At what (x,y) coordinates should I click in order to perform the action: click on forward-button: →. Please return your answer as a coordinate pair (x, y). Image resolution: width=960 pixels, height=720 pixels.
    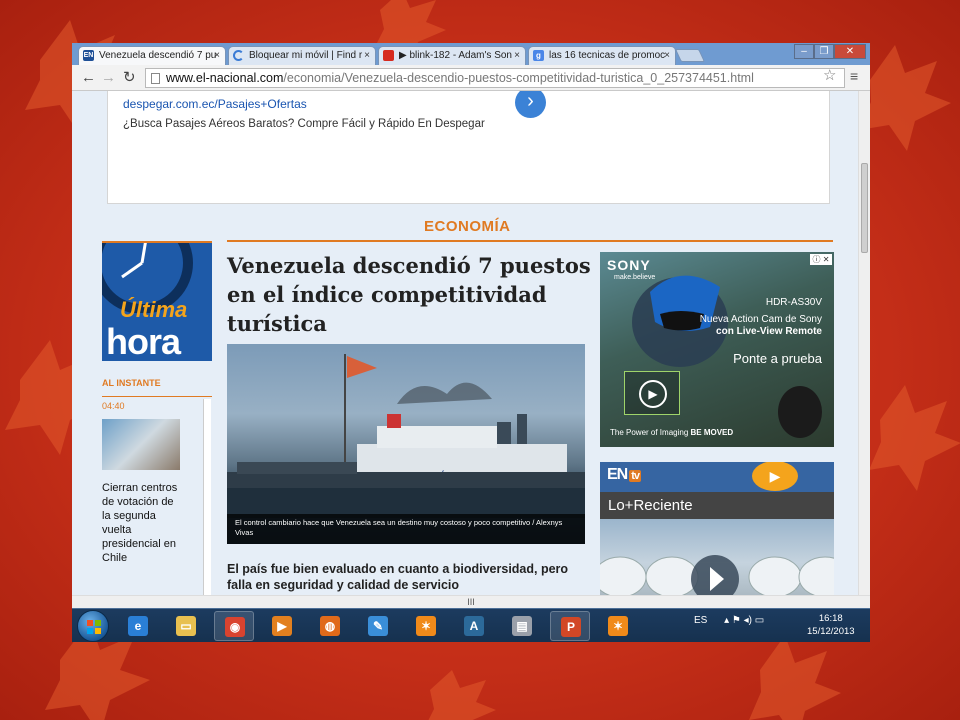
    Looking at the image, I should click on (108, 77).